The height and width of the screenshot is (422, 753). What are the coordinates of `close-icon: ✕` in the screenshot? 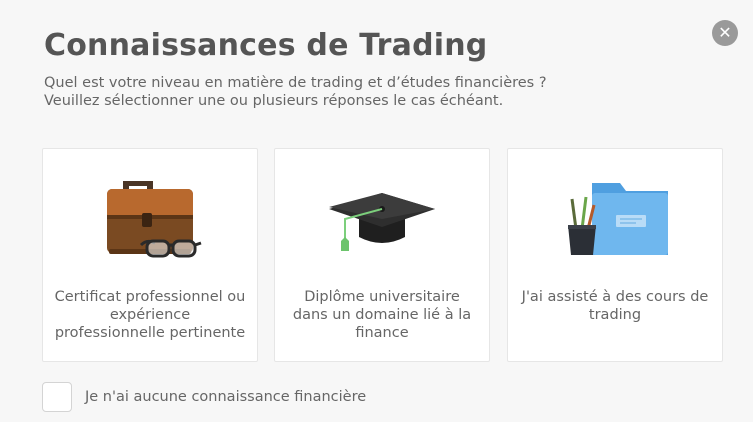 It's located at (725, 32).